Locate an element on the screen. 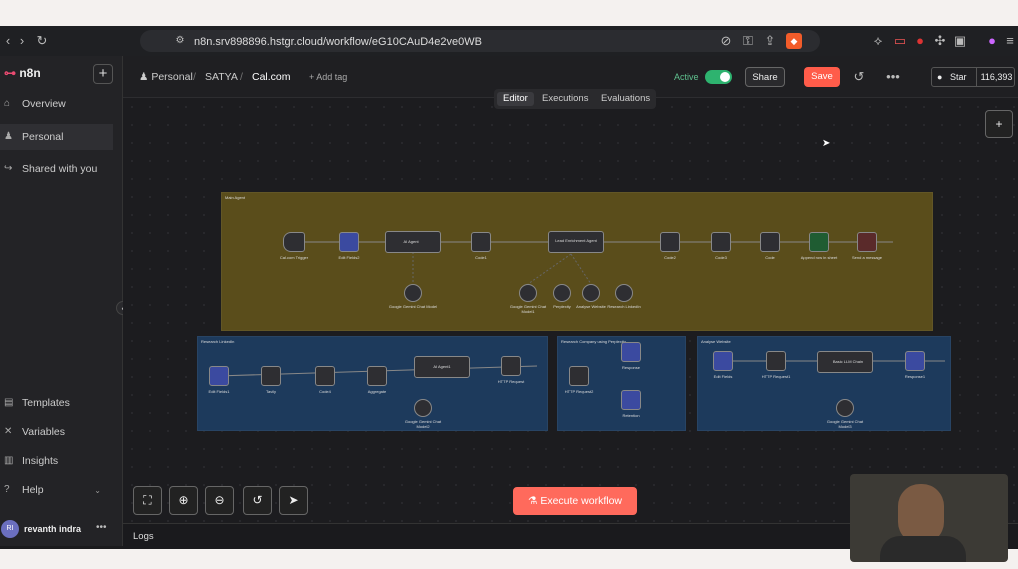 The height and width of the screenshot is (569, 1018). add-node-button: + is located at coordinates (999, 124).